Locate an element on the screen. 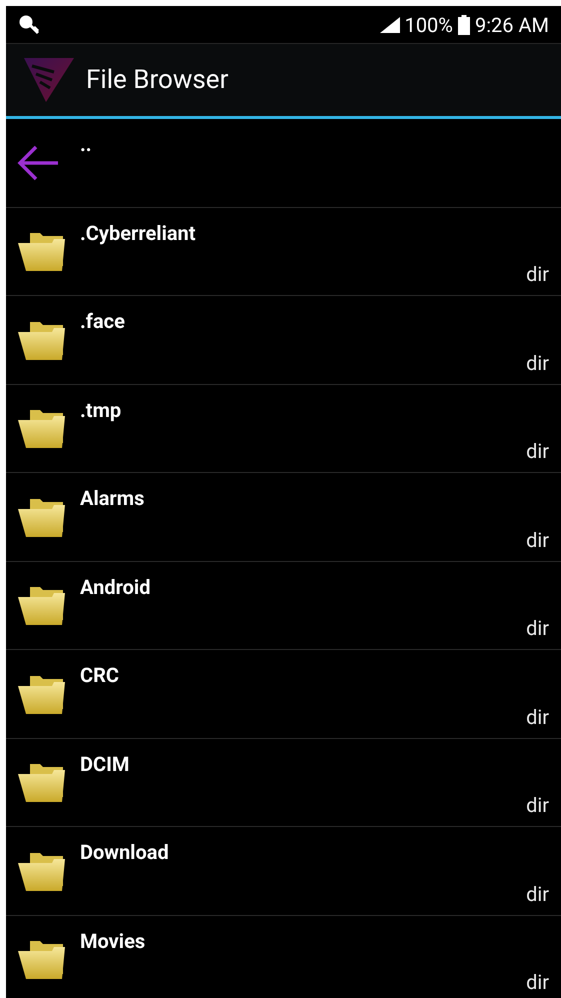 This screenshot has width=561, height=998. file-list-item: Android dir is located at coordinates (283, 606).